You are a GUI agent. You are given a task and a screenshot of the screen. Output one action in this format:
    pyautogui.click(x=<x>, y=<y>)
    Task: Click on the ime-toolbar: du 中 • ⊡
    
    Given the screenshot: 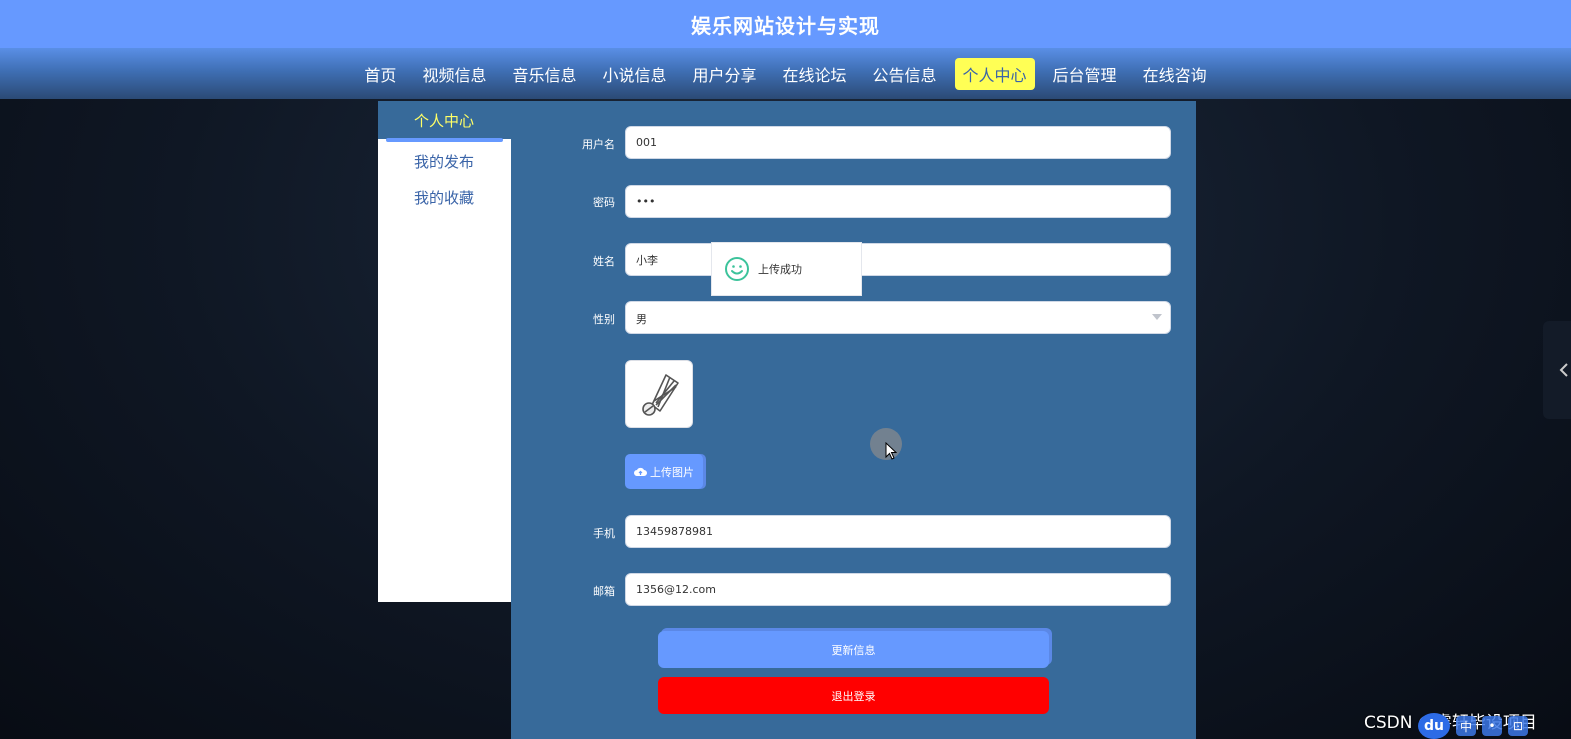 What is the action you would take?
    pyautogui.click(x=1493, y=726)
    